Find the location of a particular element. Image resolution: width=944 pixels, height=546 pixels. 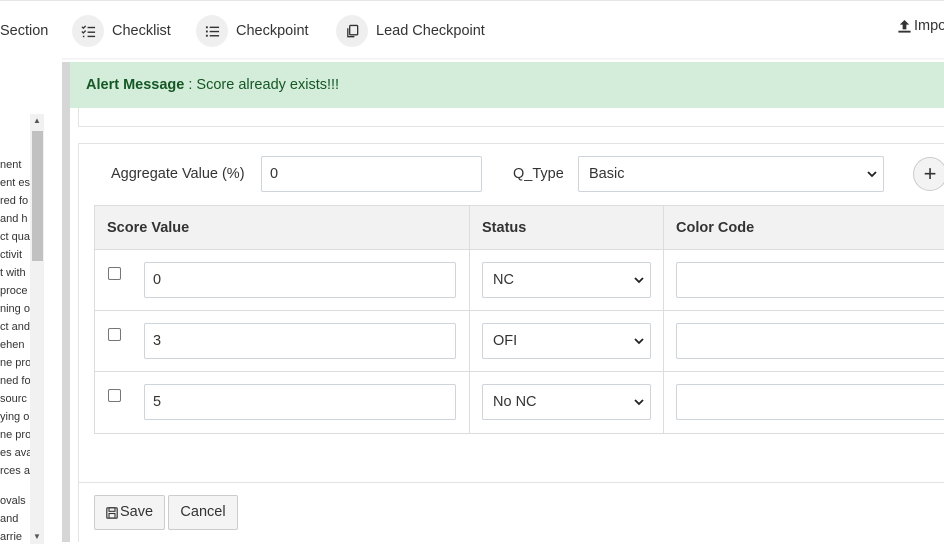

checklist-icon is located at coordinates (88, 31).